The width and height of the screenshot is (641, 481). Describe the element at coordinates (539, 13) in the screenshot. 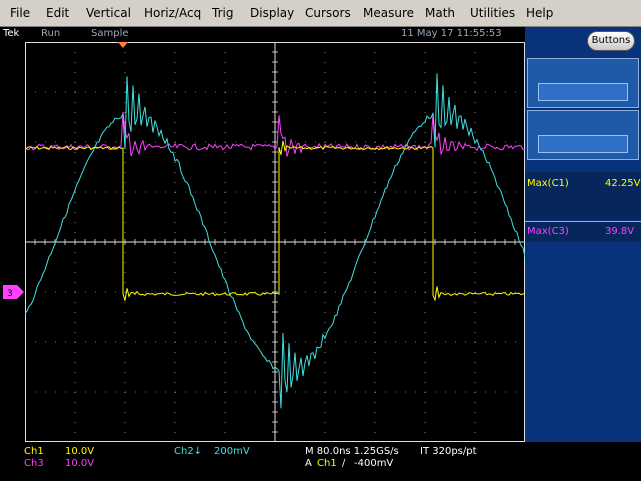

I see `menu-help: Help` at that location.